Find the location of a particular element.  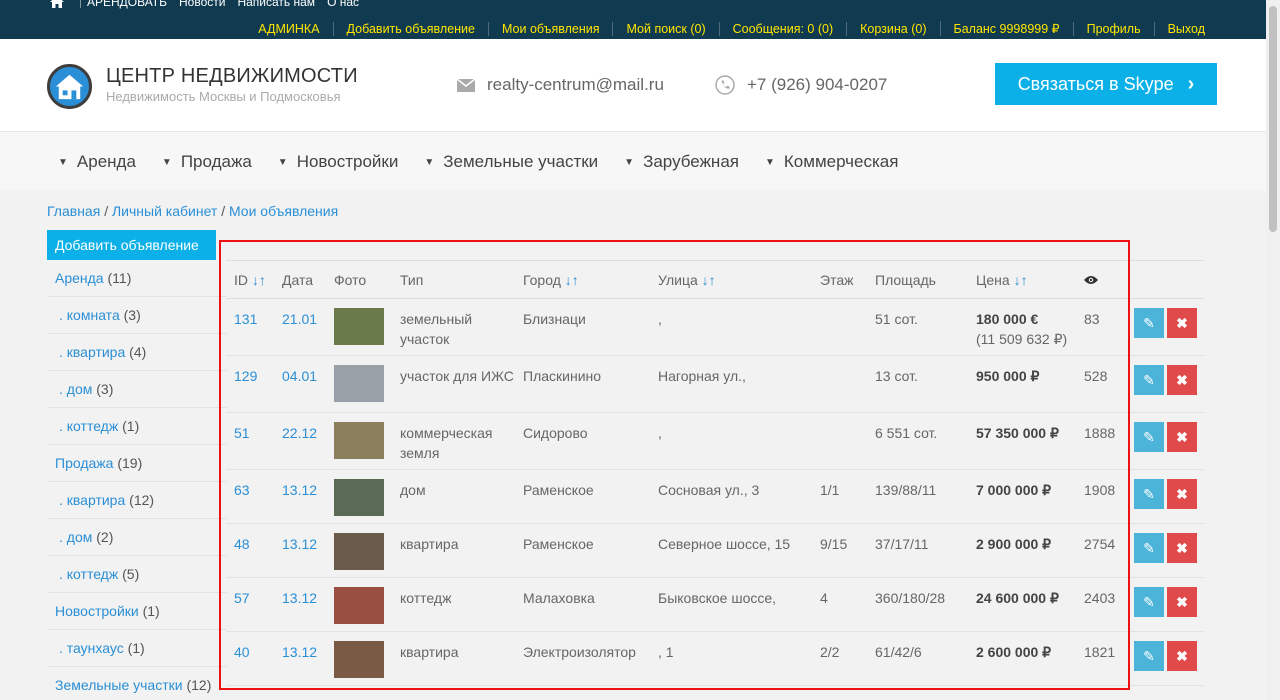

nav-foreign: ▼ Зарубежная is located at coordinates (681, 162).